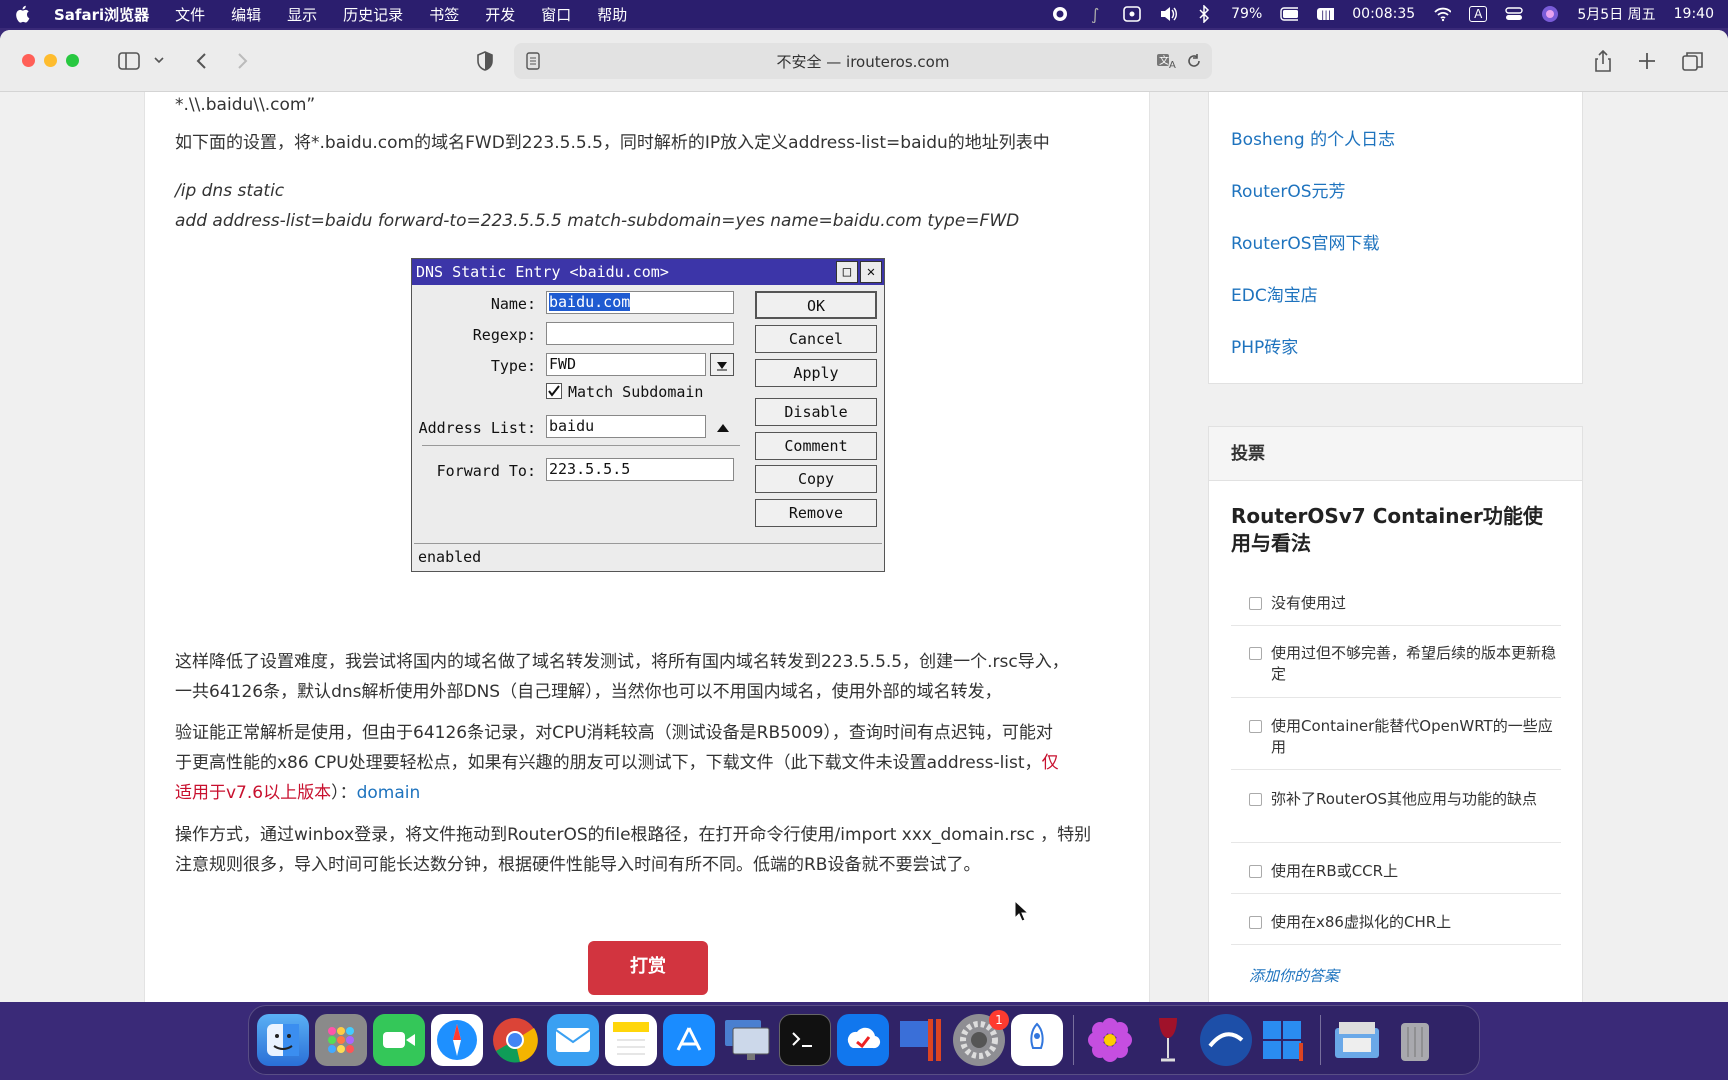  What do you see at coordinates (1693, 61) in the screenshot?
I see `tab-overview-icon` at bounding box center [1693, 61].